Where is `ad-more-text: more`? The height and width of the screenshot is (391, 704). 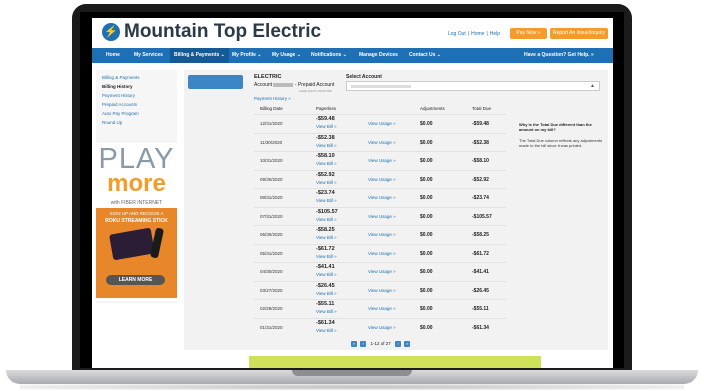 ad-more-text: more is located at coordinates (136, 183).